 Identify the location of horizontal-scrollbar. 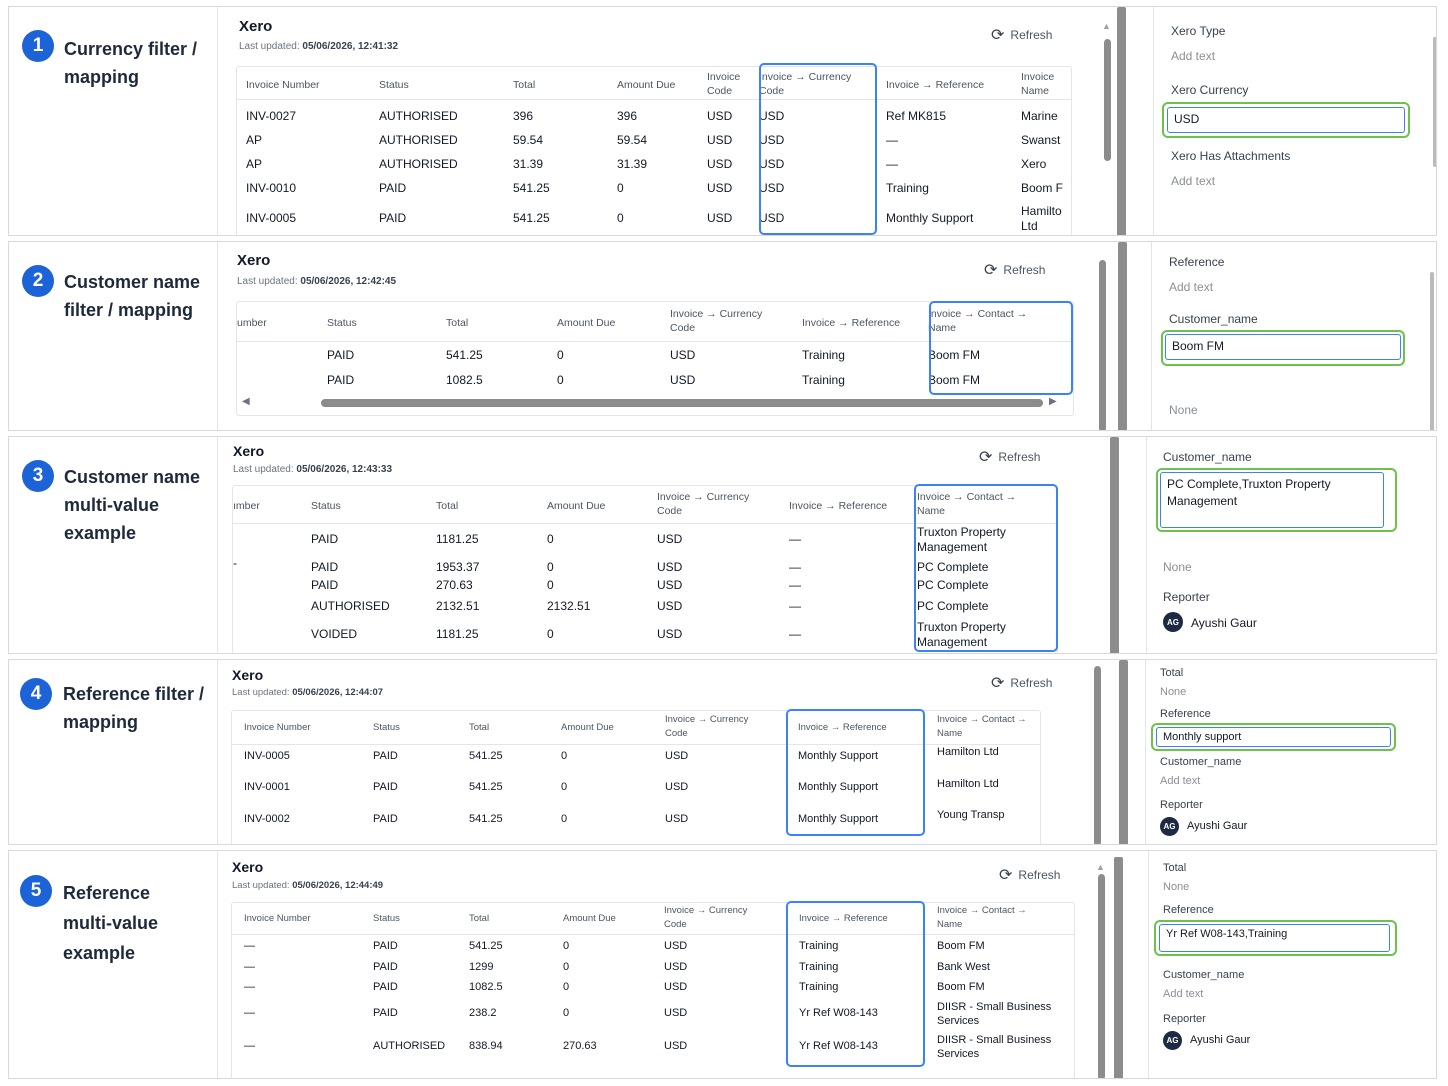
(682, 403).